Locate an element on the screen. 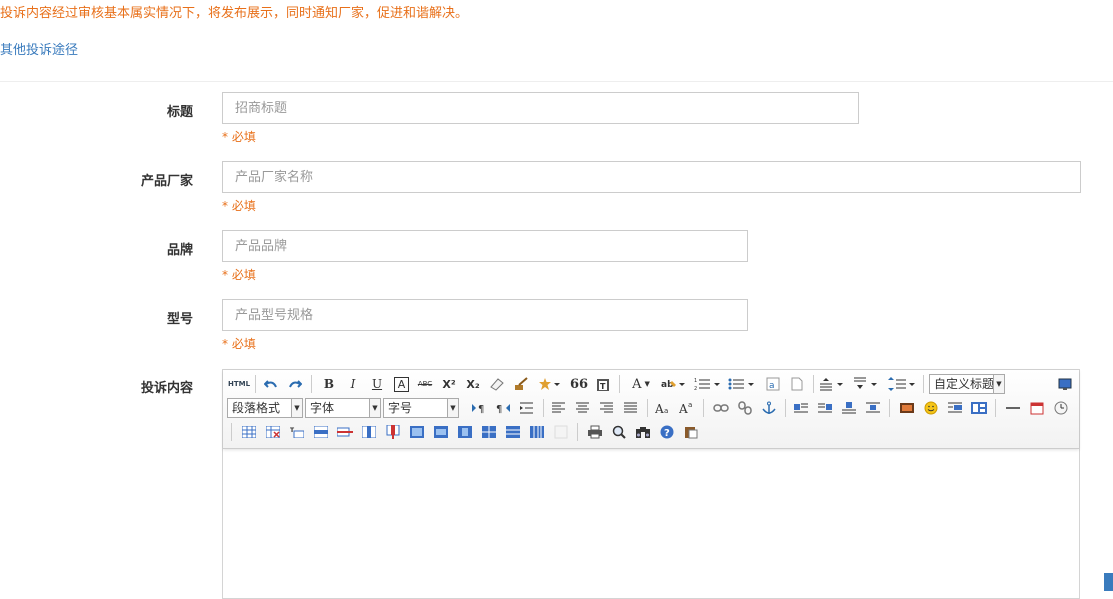 The height and width of the screenshot is (599, 1113). paragraph-format-select: 段落格式 ▼ is located at coordinates (265, 408).